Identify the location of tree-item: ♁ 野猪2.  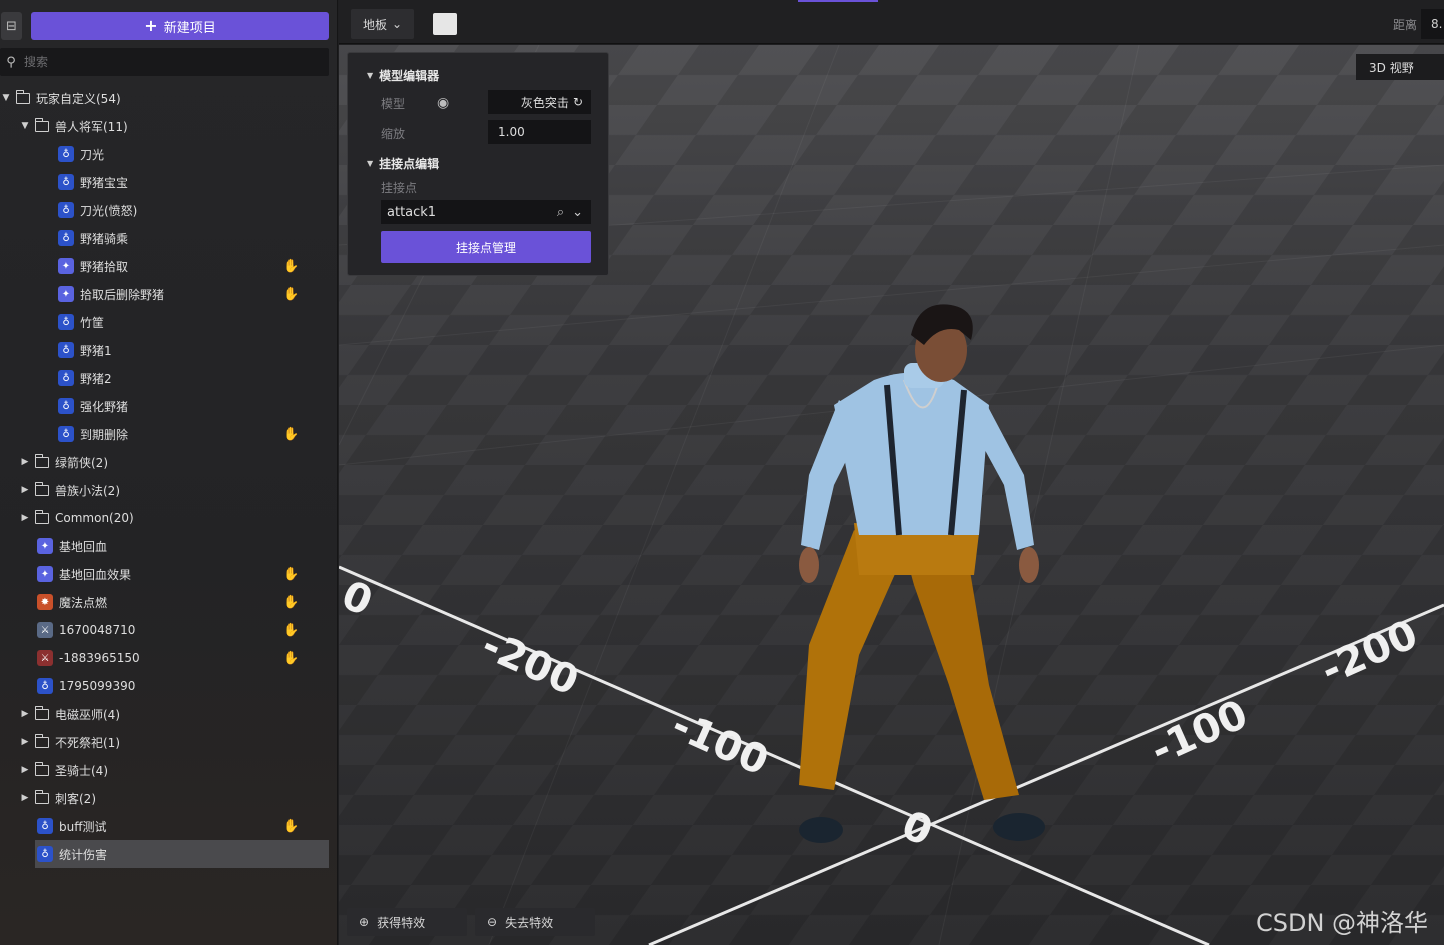
(168, 378).